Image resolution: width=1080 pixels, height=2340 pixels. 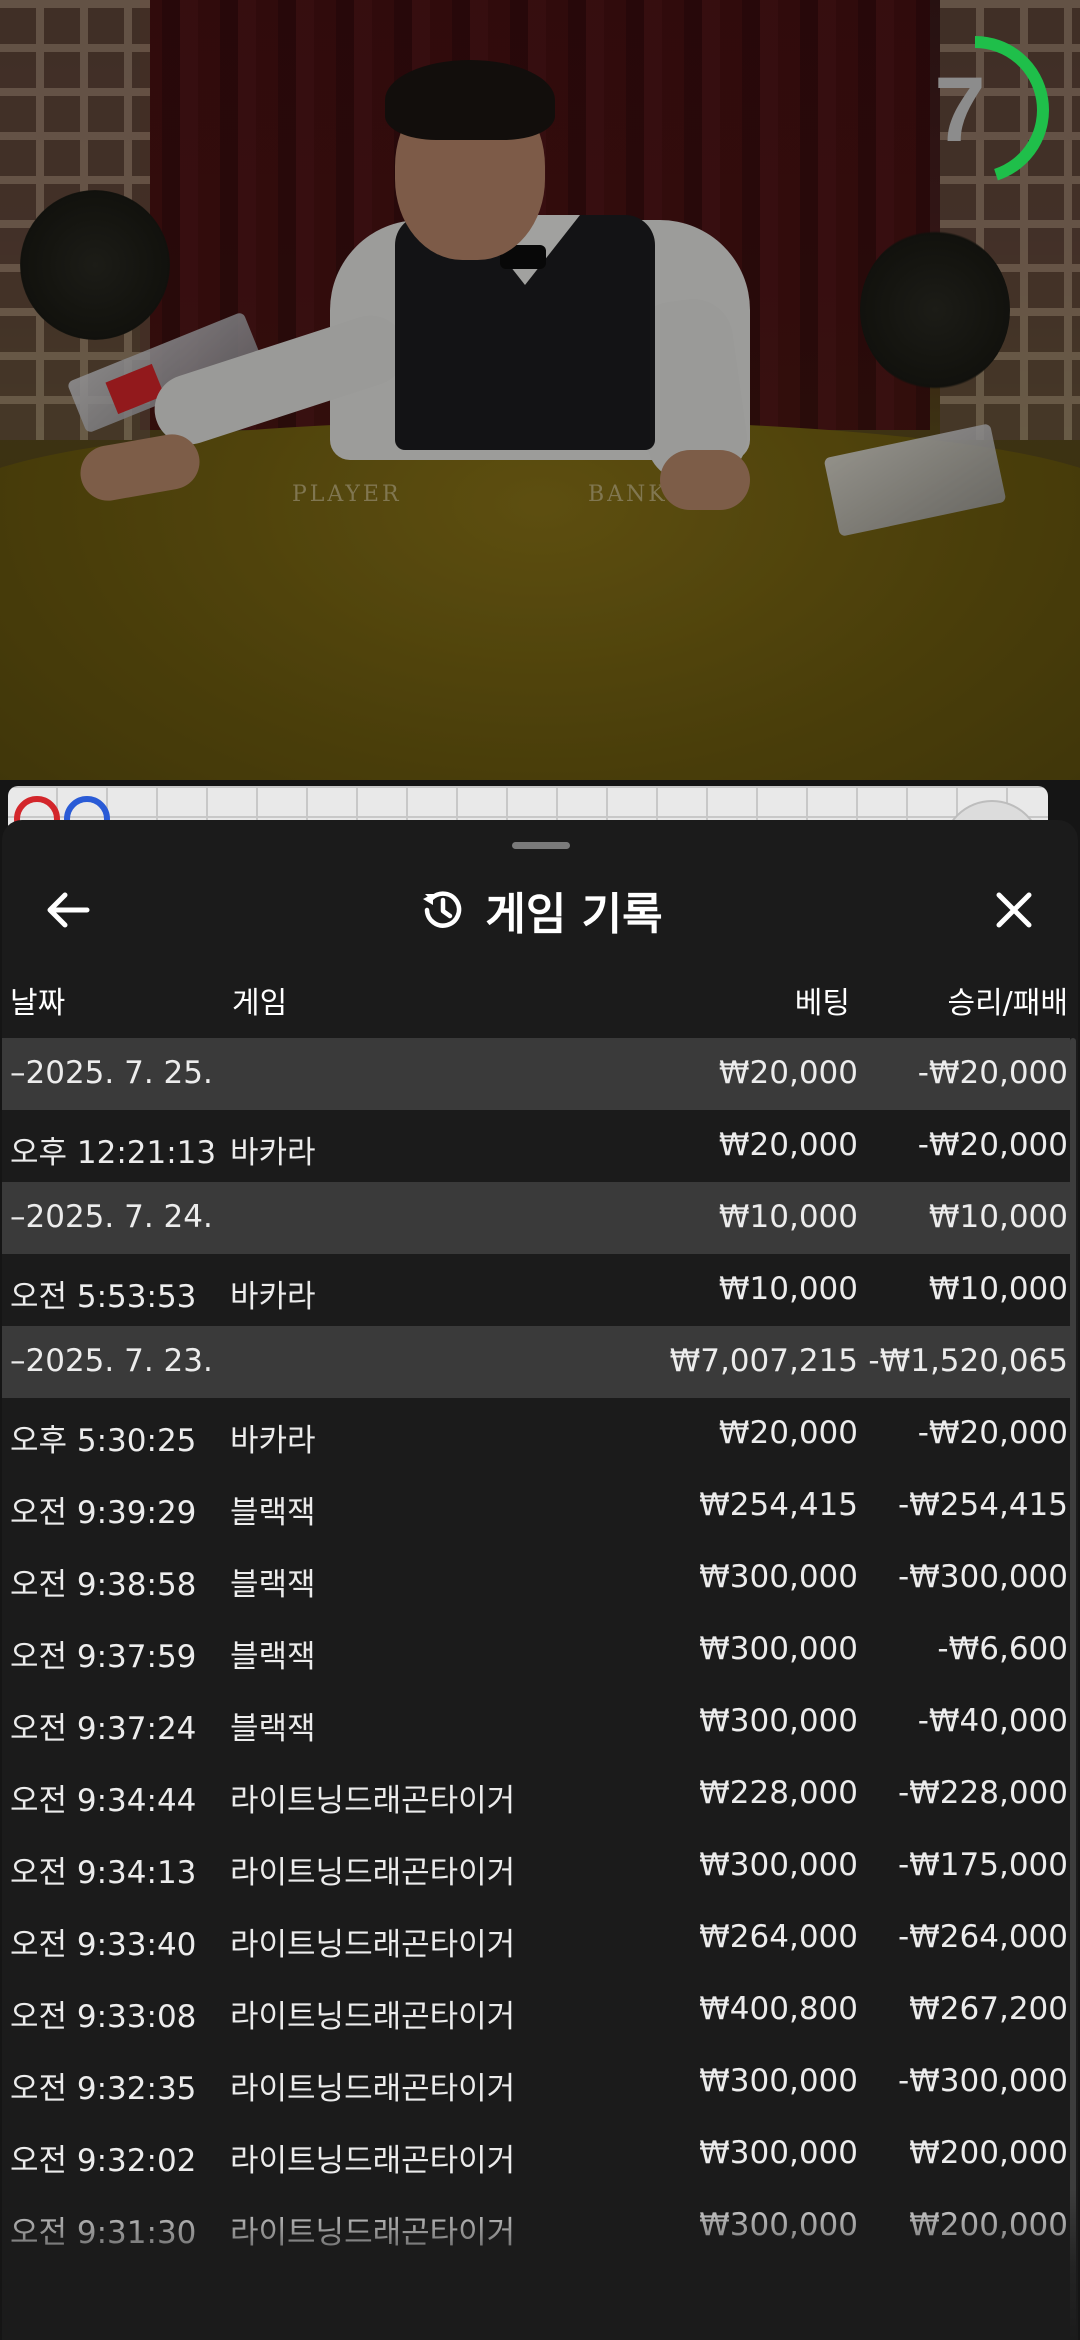 What do you see at coordinates (103, 2089) in the screenshot?
I see `row-time: 오전 9:32:35` at bounding box center [103, 2089].